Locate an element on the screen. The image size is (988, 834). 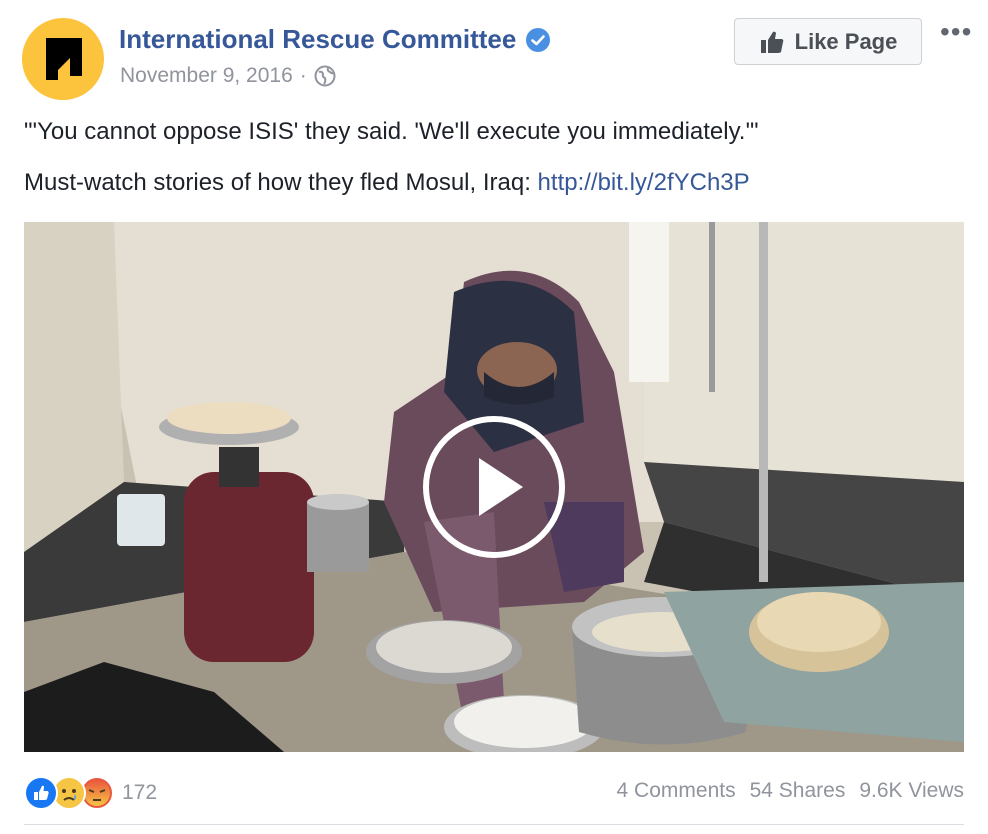
reactions-summary: 172 is located at coordinates (90, 793).